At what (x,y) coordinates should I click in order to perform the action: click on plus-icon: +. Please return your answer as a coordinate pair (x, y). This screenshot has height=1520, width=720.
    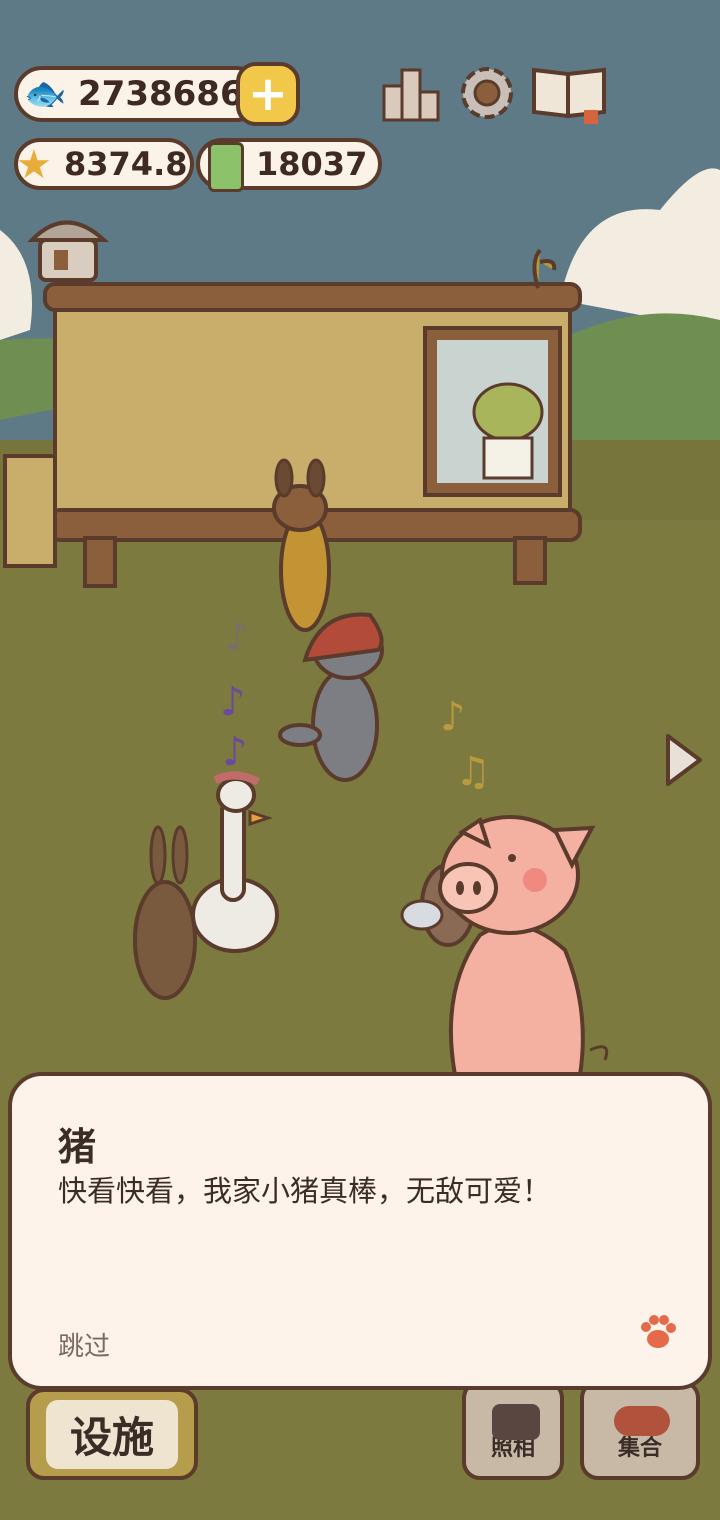
    Looking at the image, I should click on (268, 94).